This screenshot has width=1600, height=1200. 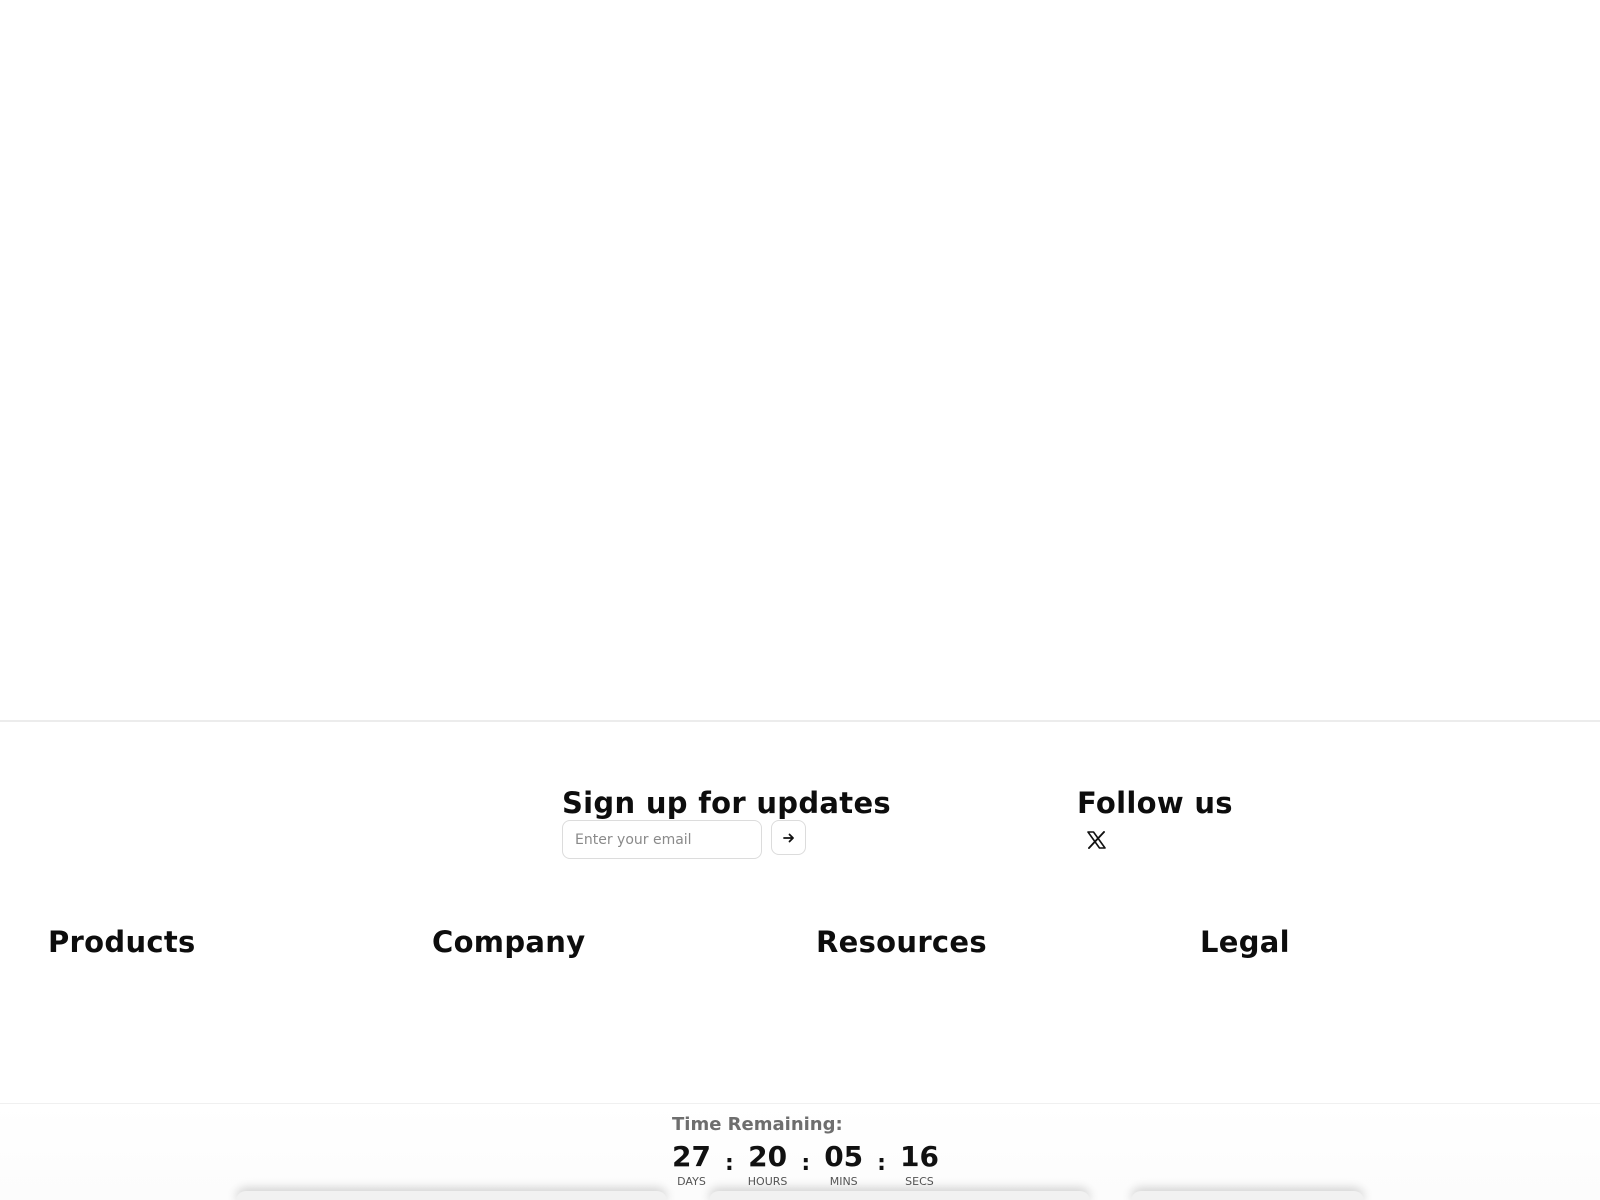 I want to click on arrow-right-icon, so click(x=788, y=837).